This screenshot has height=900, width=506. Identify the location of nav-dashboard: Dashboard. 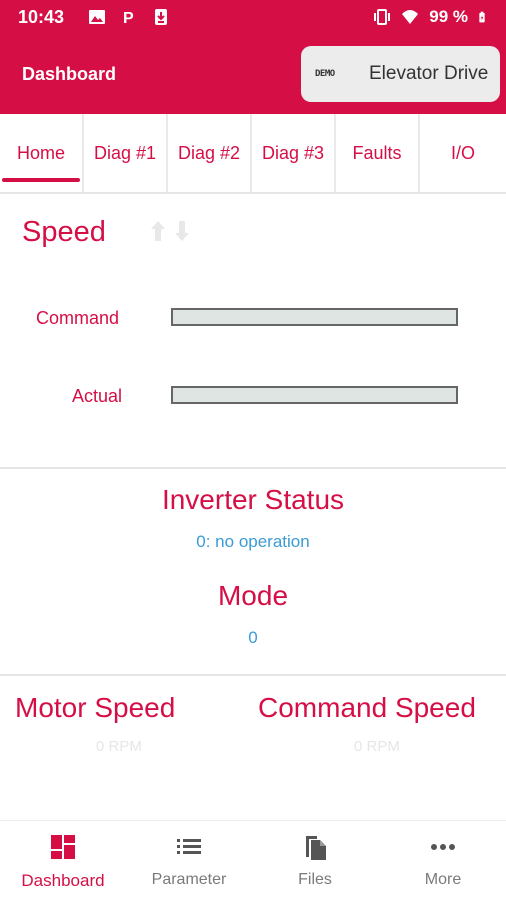
(63, 860).